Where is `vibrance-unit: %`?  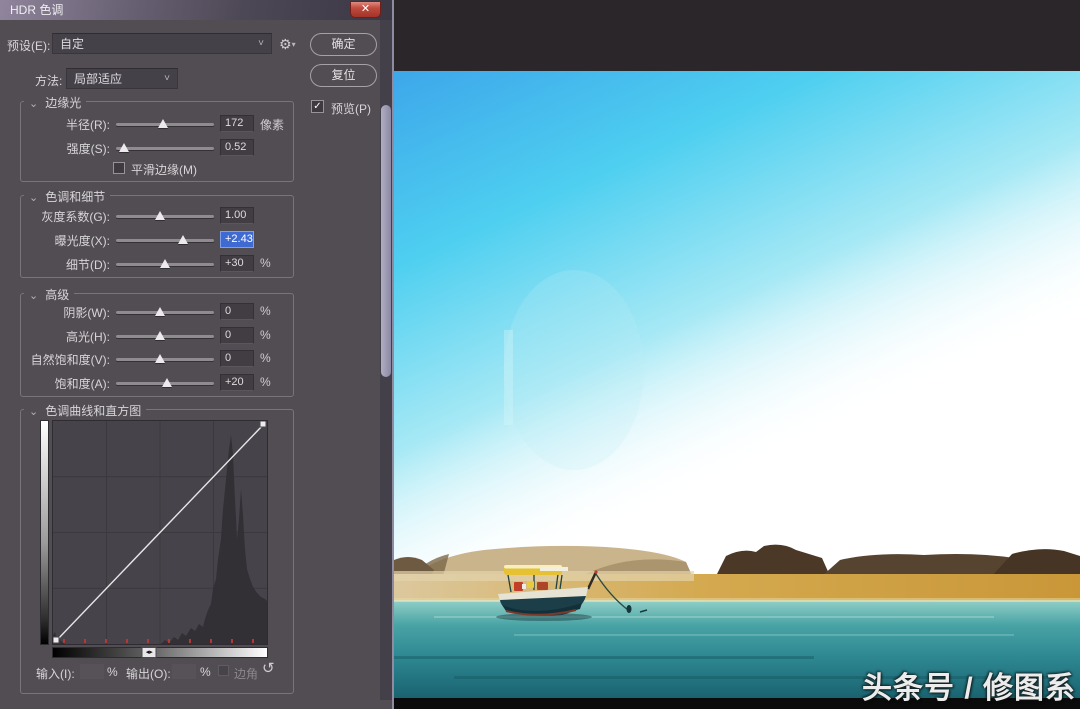 vibrance-unit: % is located at coordinates (265, 358).